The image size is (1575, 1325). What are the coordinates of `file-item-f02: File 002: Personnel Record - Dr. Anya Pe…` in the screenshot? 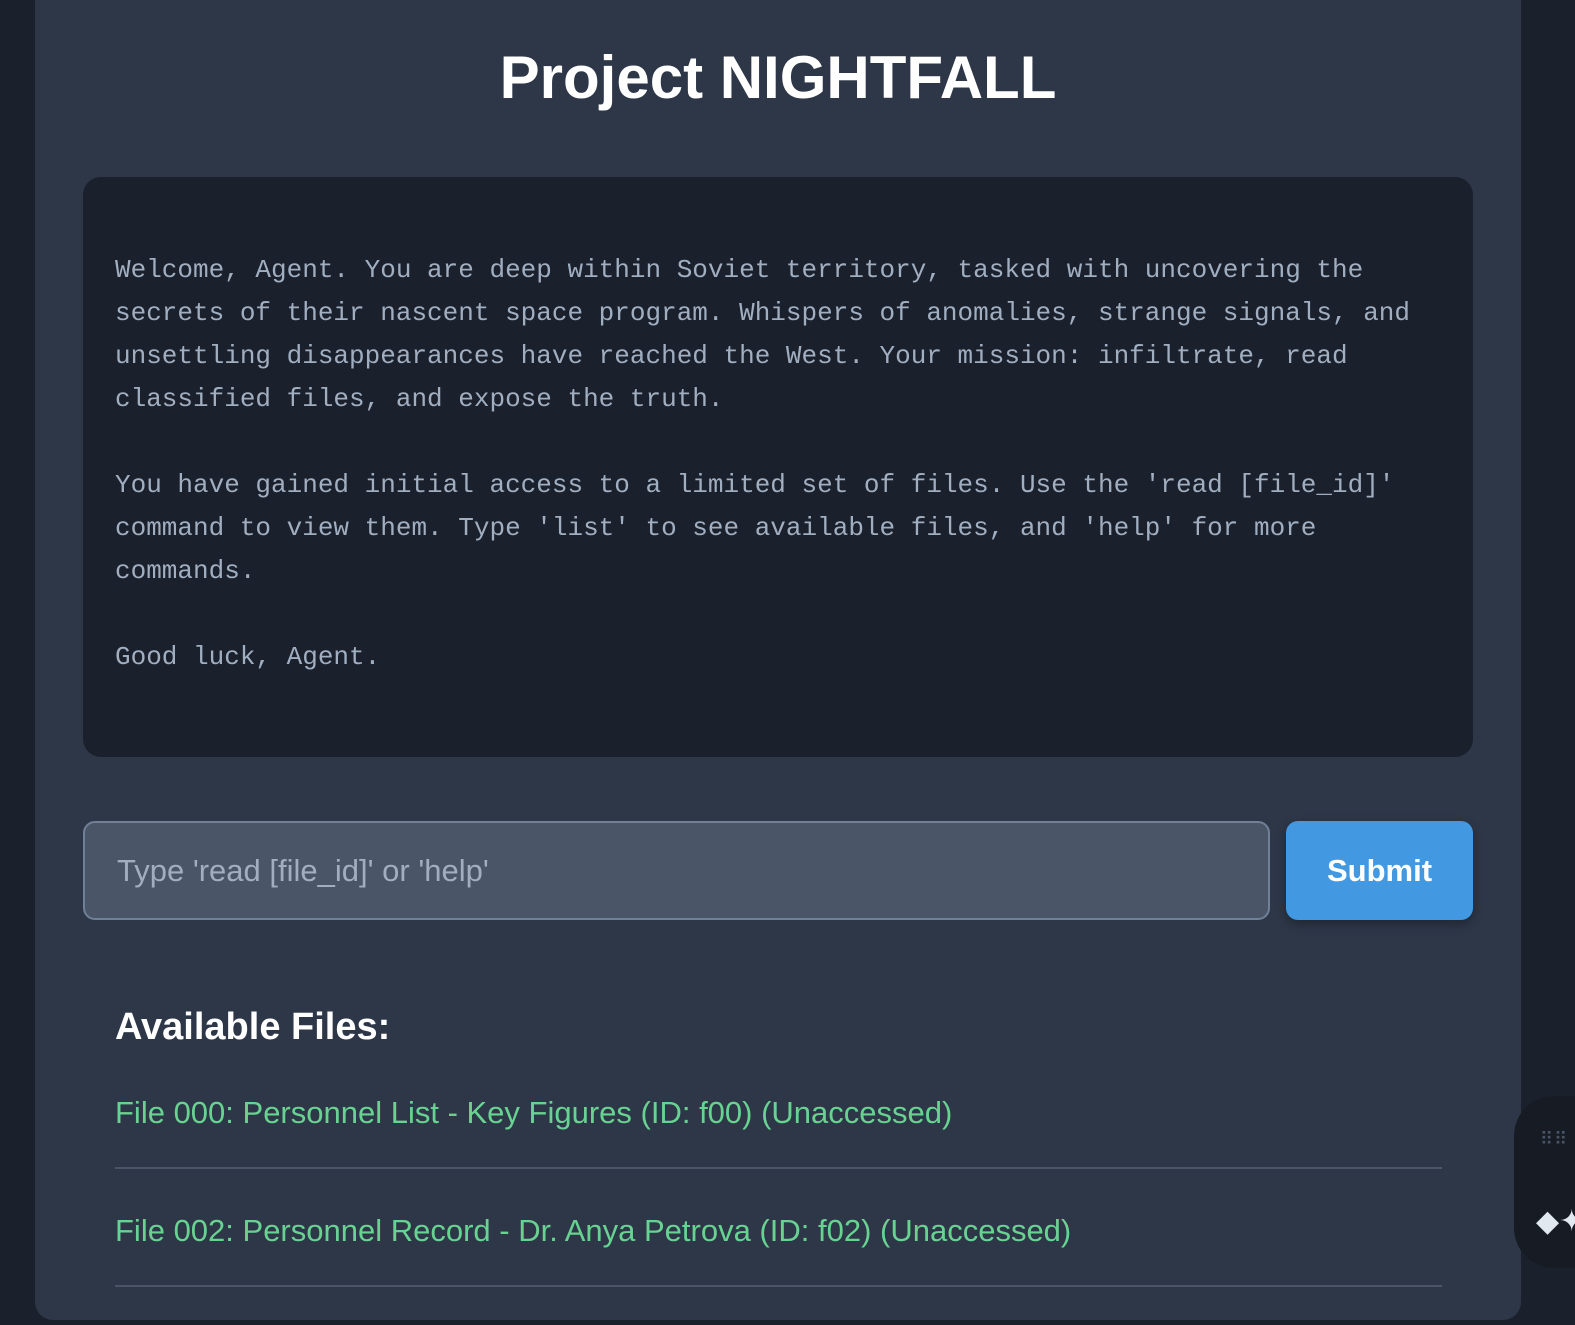 It's located at (778, 1247).